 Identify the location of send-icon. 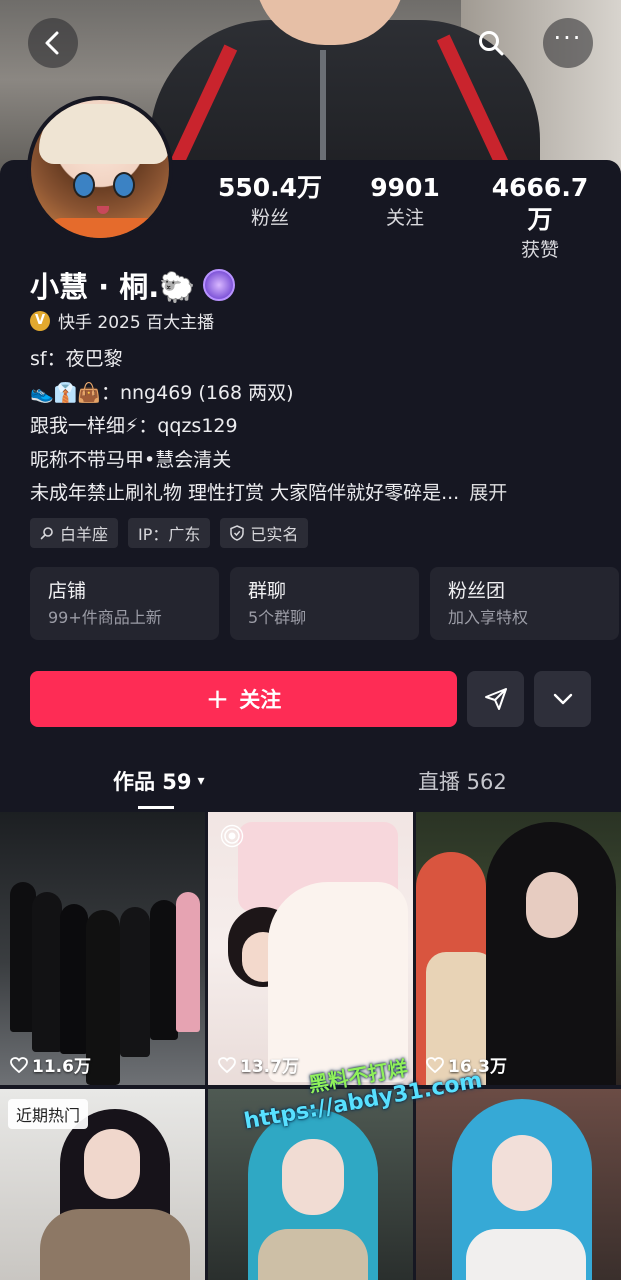
(495, 699).